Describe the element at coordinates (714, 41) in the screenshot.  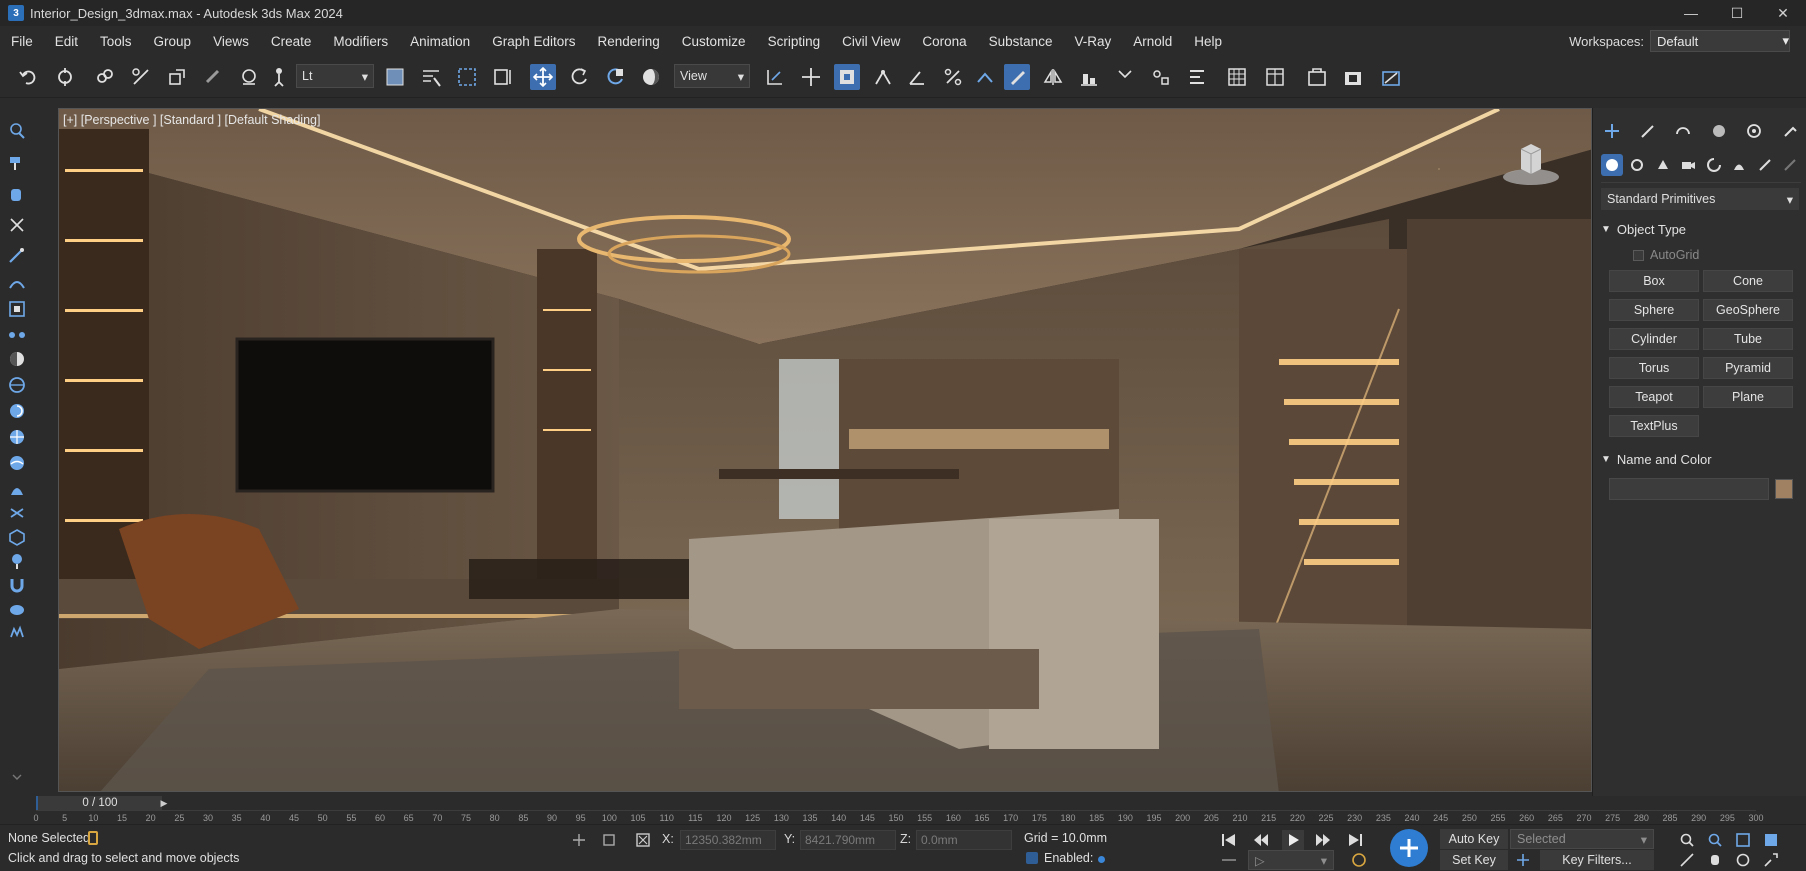
I see `menu-customize: Customize` at that location.